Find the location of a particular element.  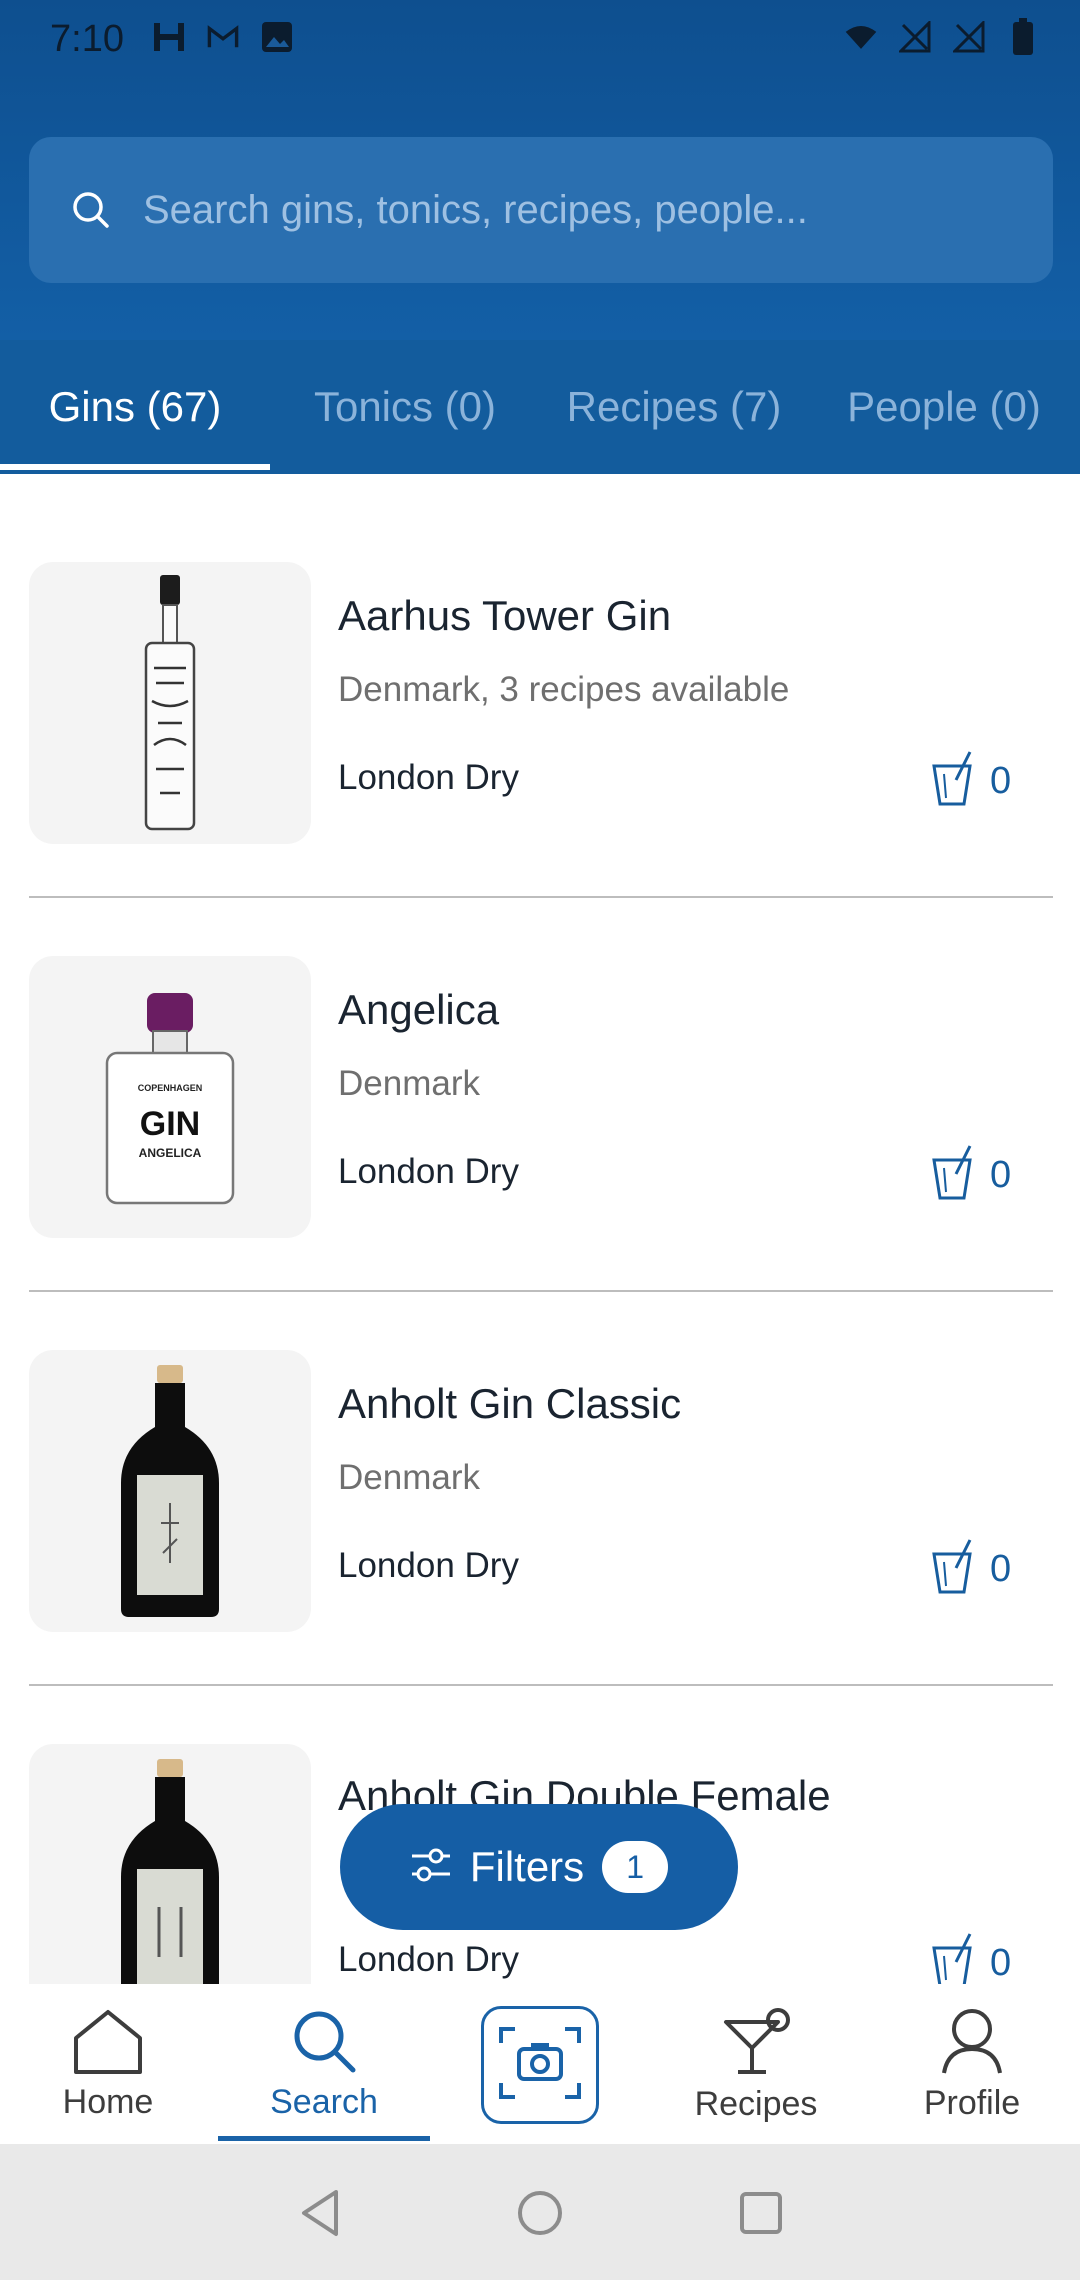

camera-scan-icon is located at coordinates (540, 2065).